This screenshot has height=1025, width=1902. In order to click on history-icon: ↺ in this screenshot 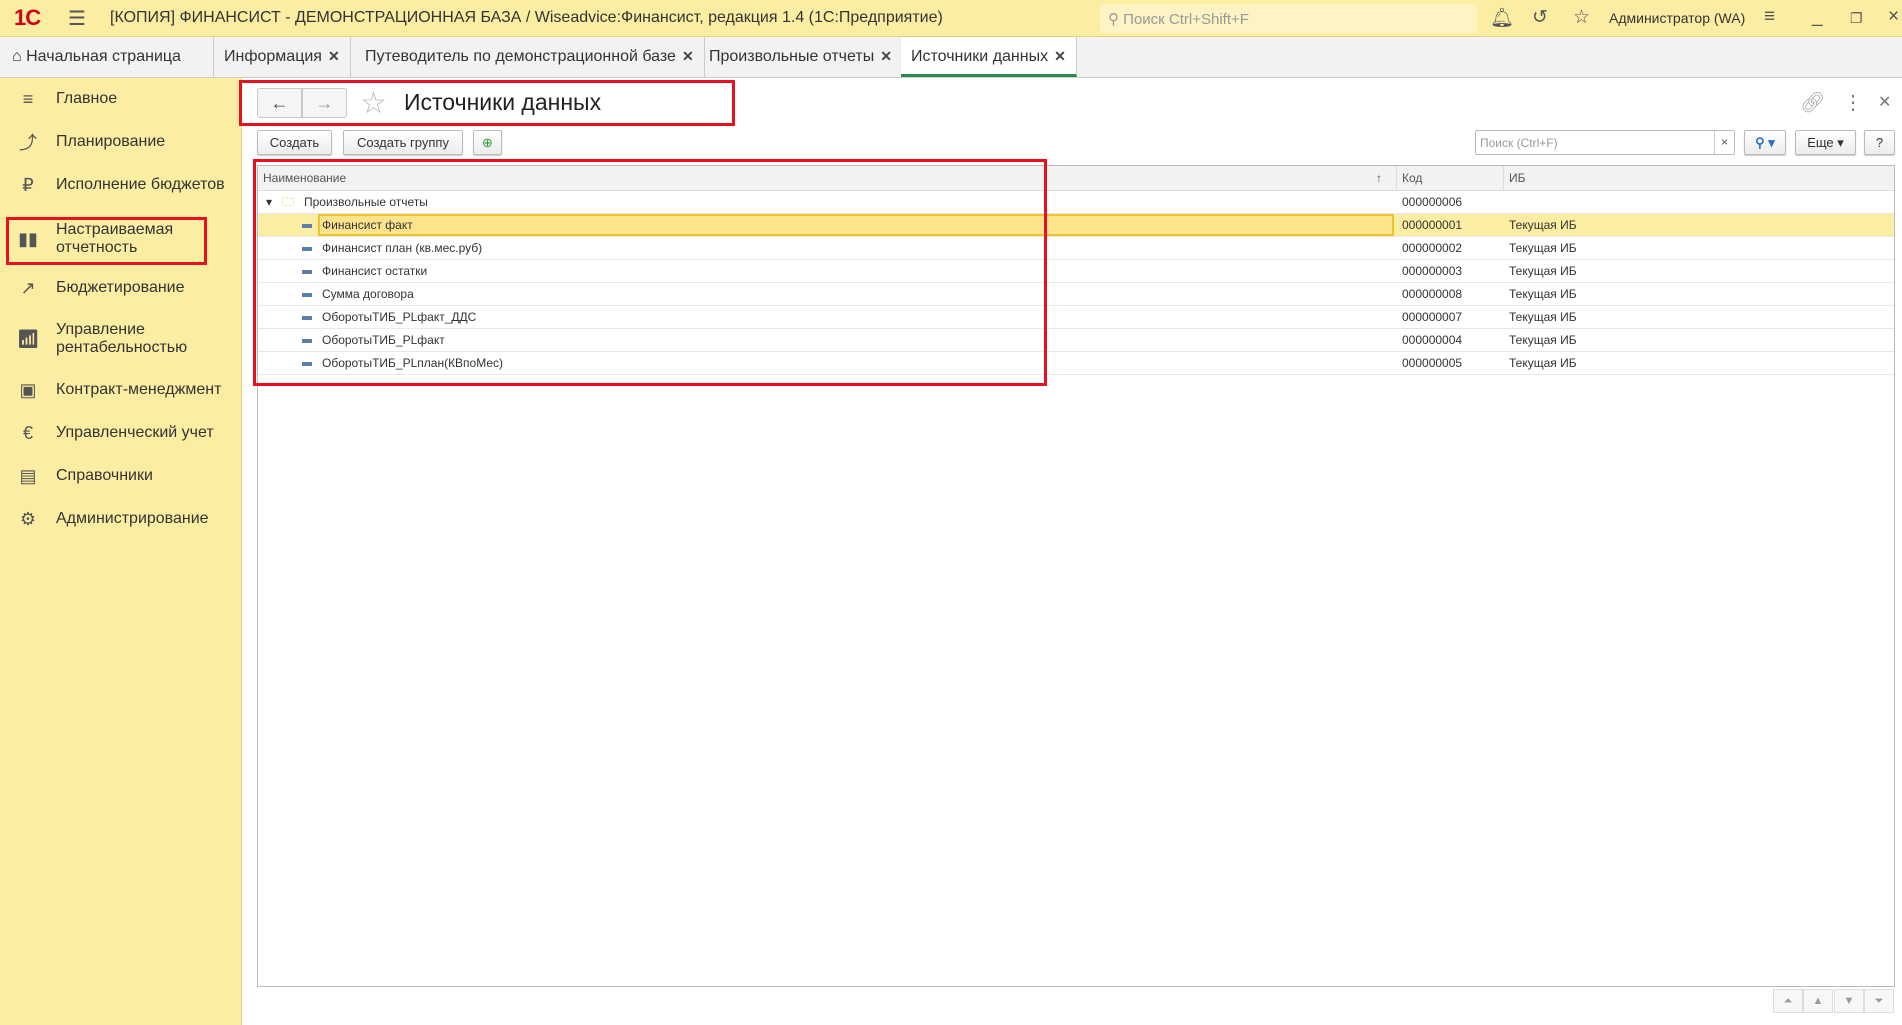, I will do `click(1540, 17)`.